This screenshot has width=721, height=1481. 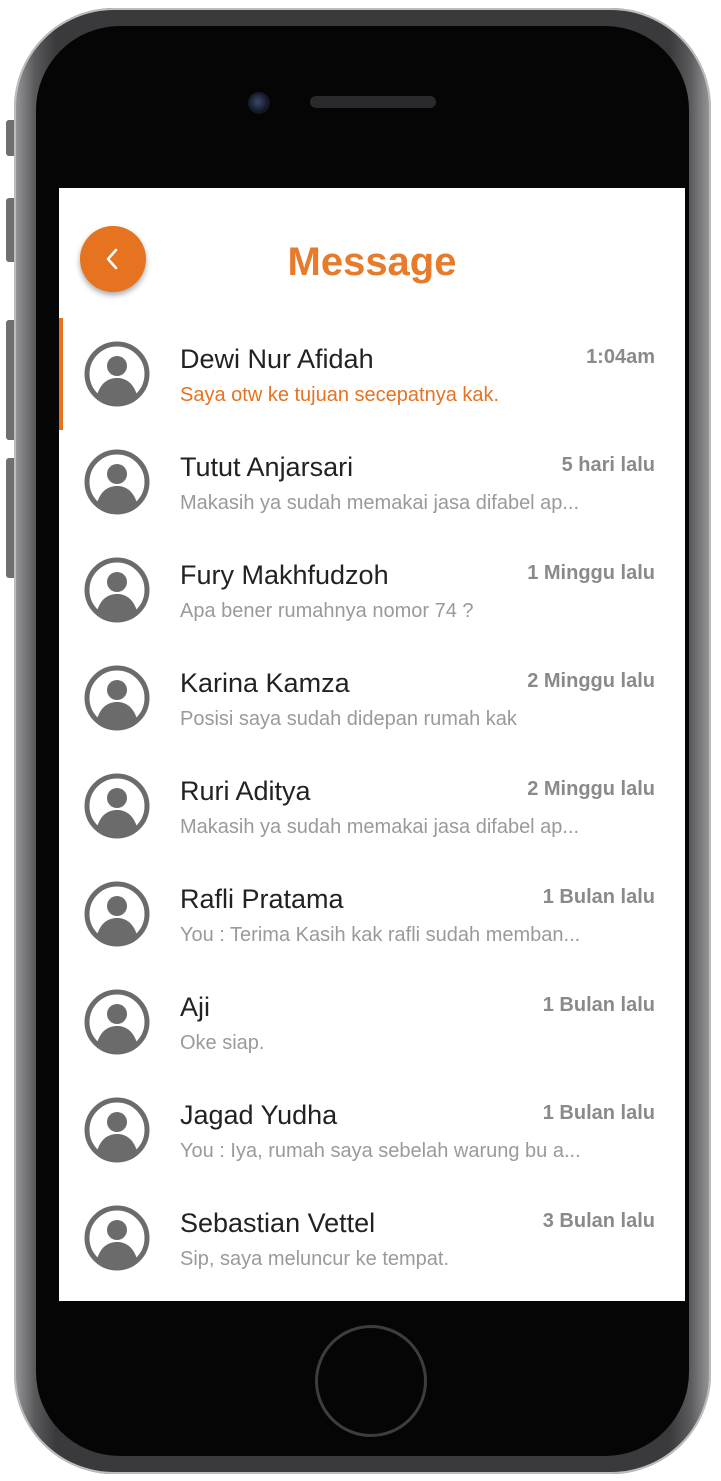 What do you see at coordinates (10, 380) in the screenshot?
I see `volume-down-button` at bounding box center [10, 380].